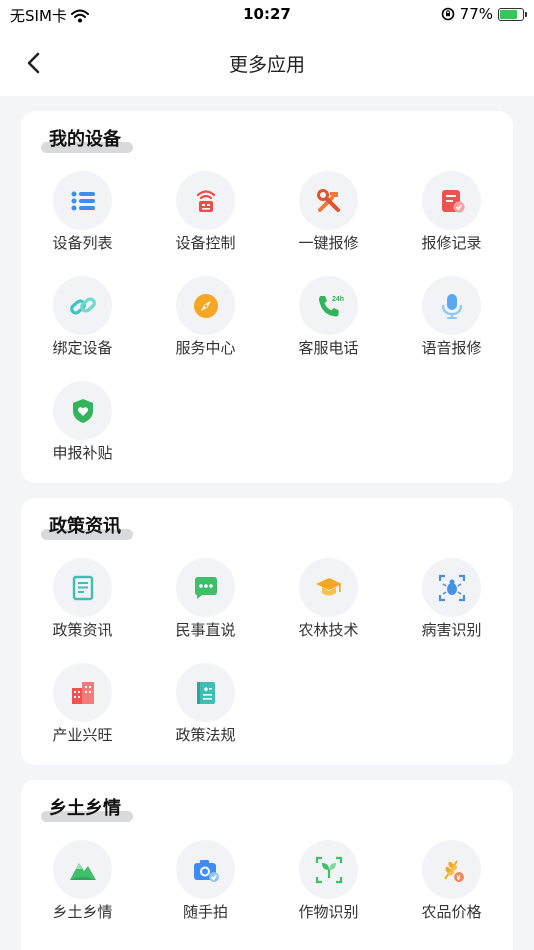 This screenshot has height=950, width=534. Describe the element at coordinates (451, 243) in the screenshot. I see `app-item-label: 报修记录` at that location.